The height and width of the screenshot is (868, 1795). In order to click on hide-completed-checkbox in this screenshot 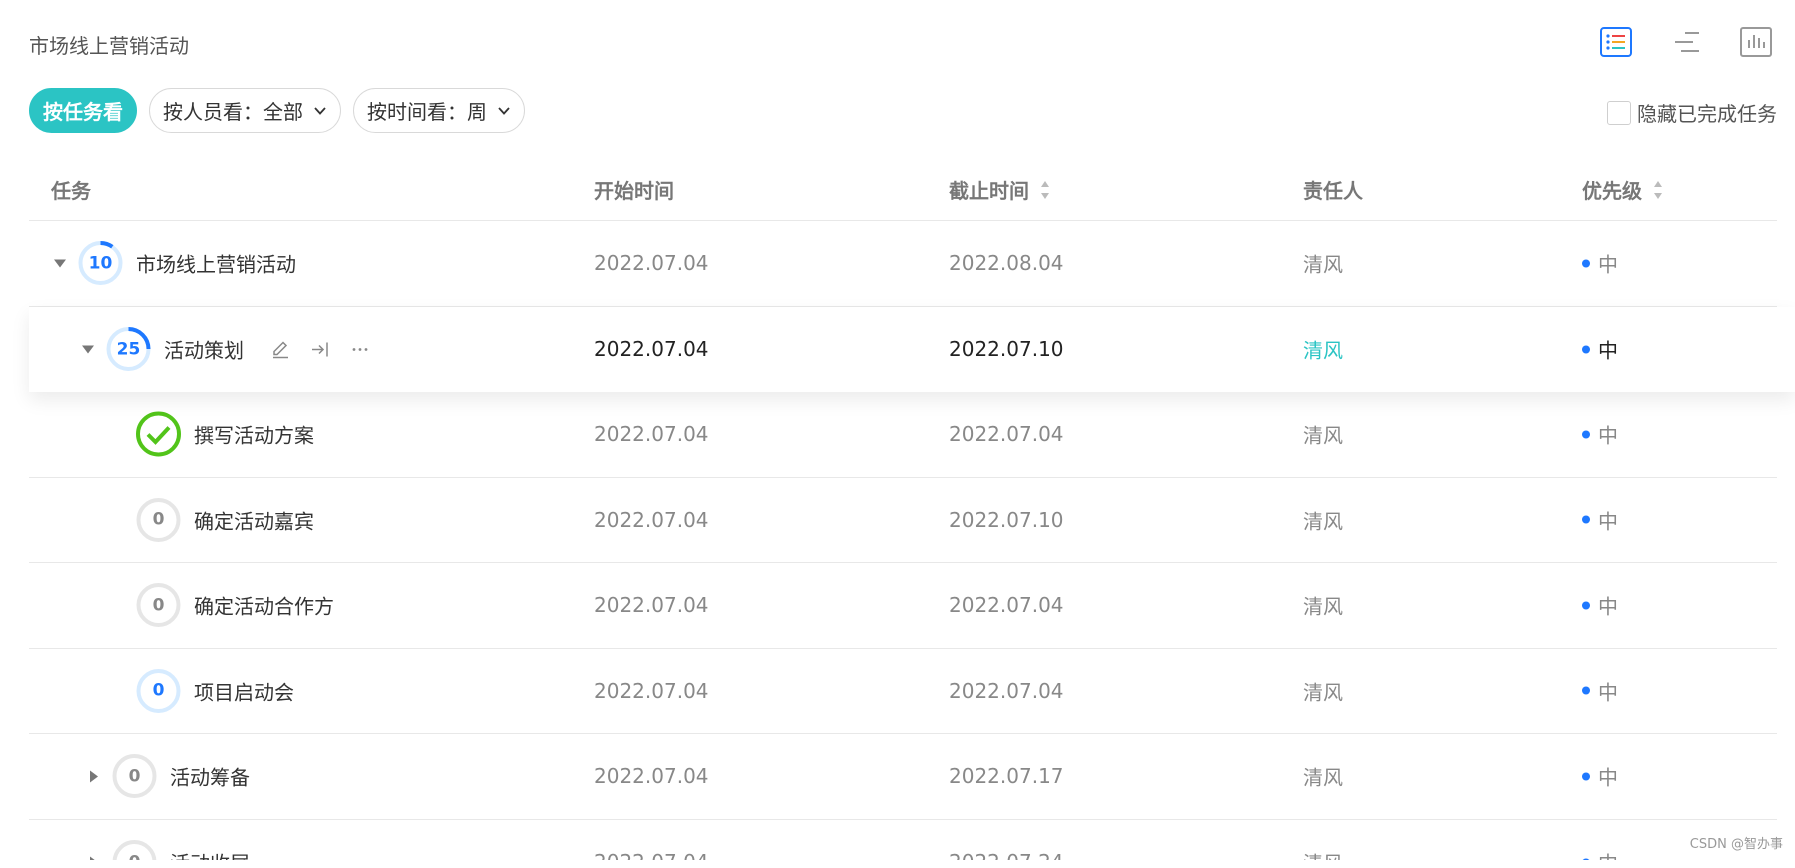, I will do `click(1619, 112)`.